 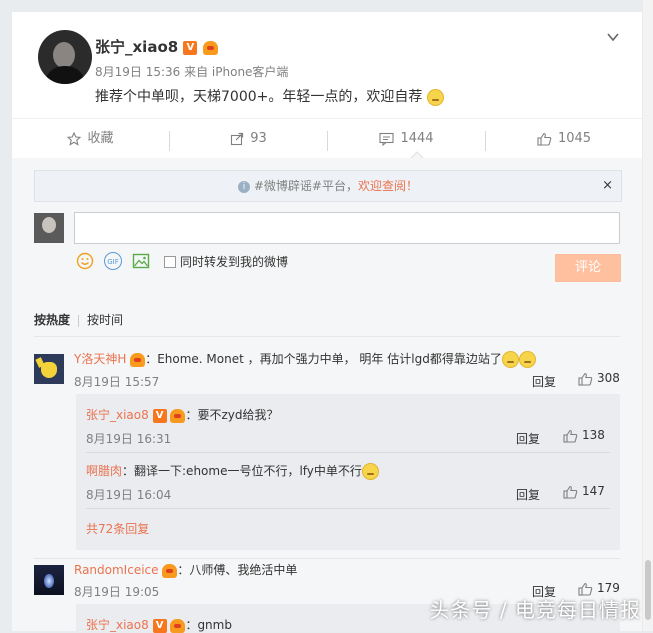 What do you see at coordinates (49, 228) in the screenshot?
I see `current-user-avatar` at bounding box center [49, 228].